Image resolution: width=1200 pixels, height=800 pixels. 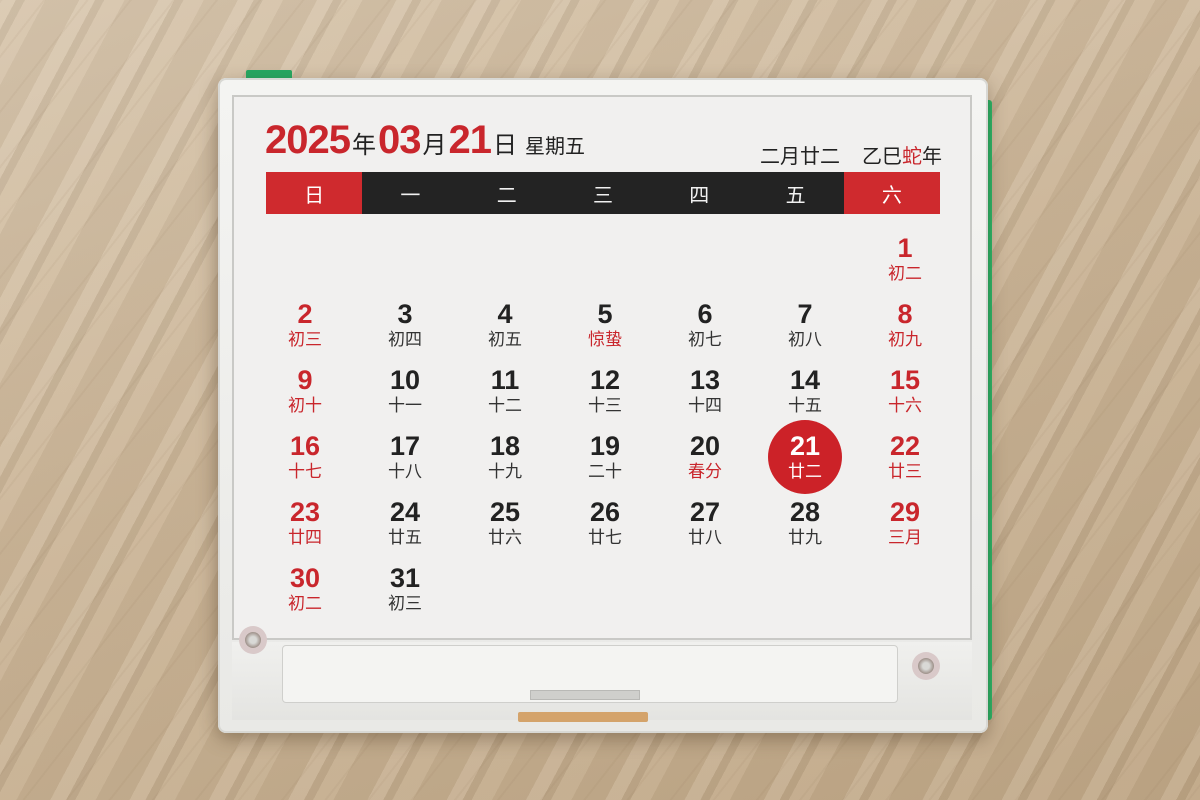 What do you see at coordinates (405, 314) in the screenshot?
I see `day-number: 3` at bounding box center [405, 314].